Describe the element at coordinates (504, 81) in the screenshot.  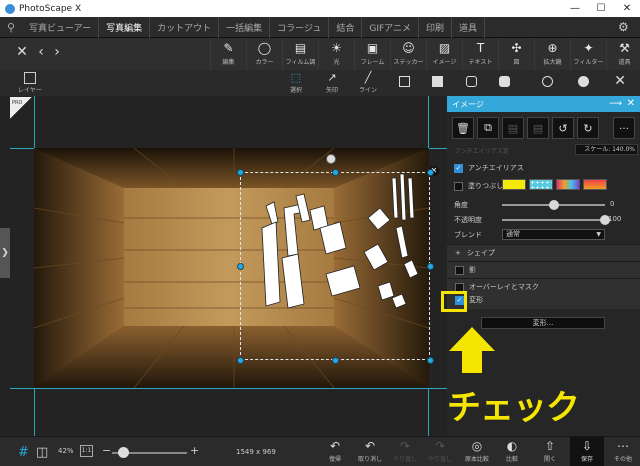
I see `rounded-square-filled-icon` at that location.